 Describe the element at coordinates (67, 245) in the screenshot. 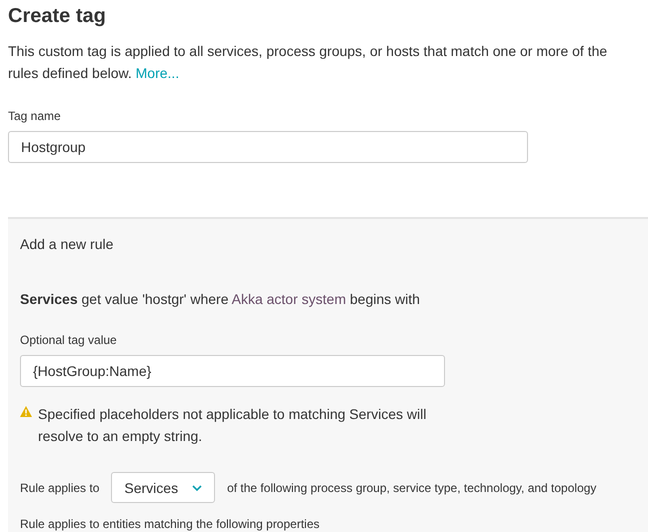

I see `panel-heading: Add a new rule` at that location.